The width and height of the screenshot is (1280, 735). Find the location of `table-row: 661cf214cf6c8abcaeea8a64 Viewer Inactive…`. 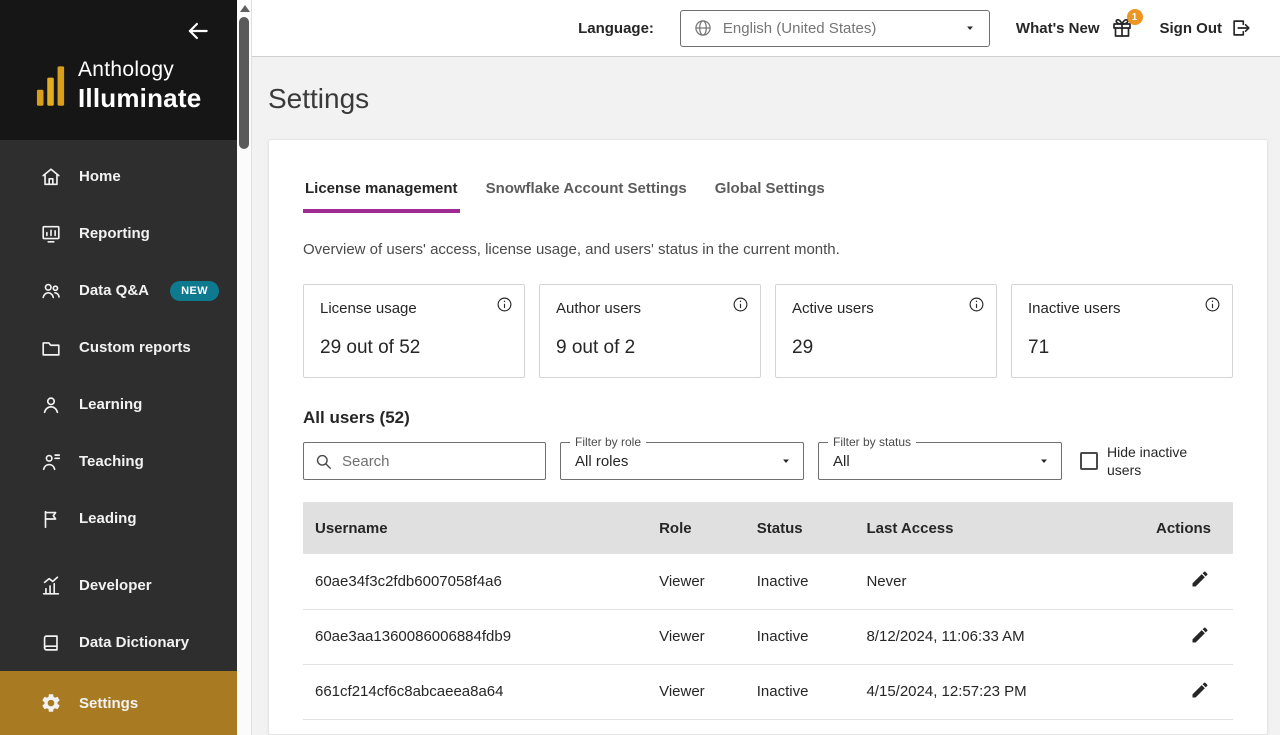

table-row: 661cf214cf6c8abcaeea8a64 Viewer Inactive… is located at coordinates (768, 692).